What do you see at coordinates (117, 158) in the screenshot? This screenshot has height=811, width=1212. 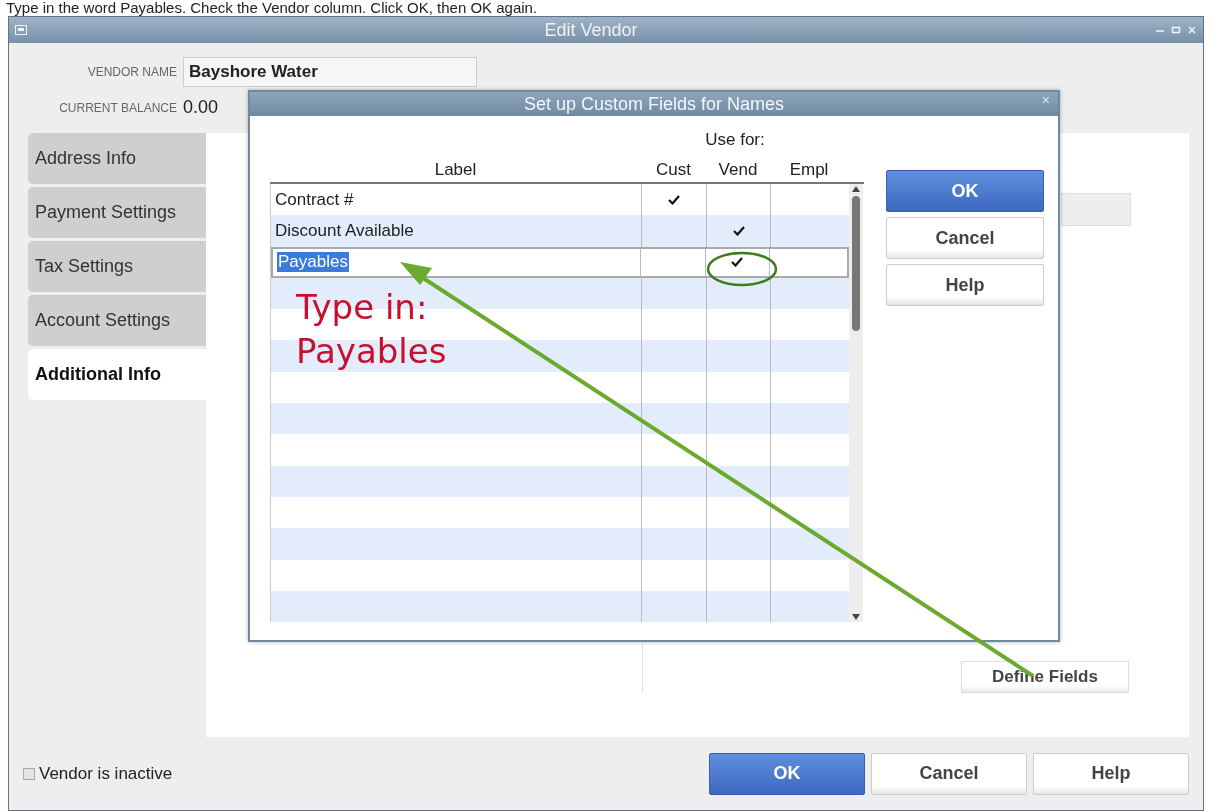 I see `sidebar-tab: Address Info` at bounding box center [117, 158].